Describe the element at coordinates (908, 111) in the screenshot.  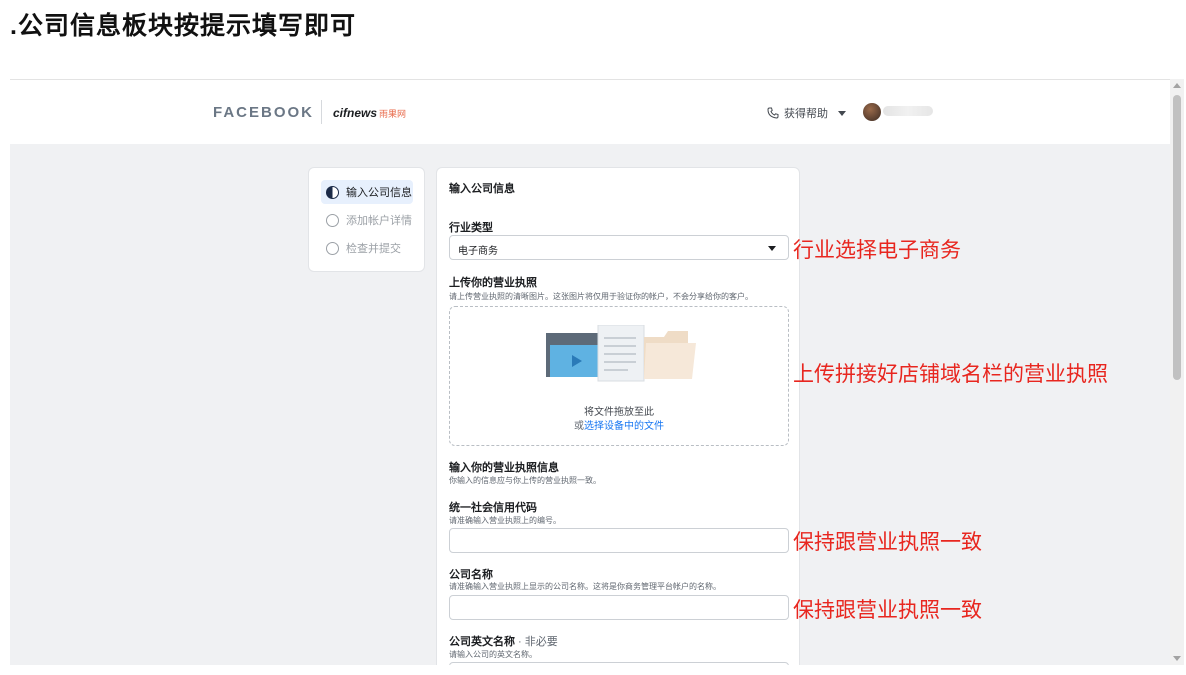
I see `username-redacted` at that location.